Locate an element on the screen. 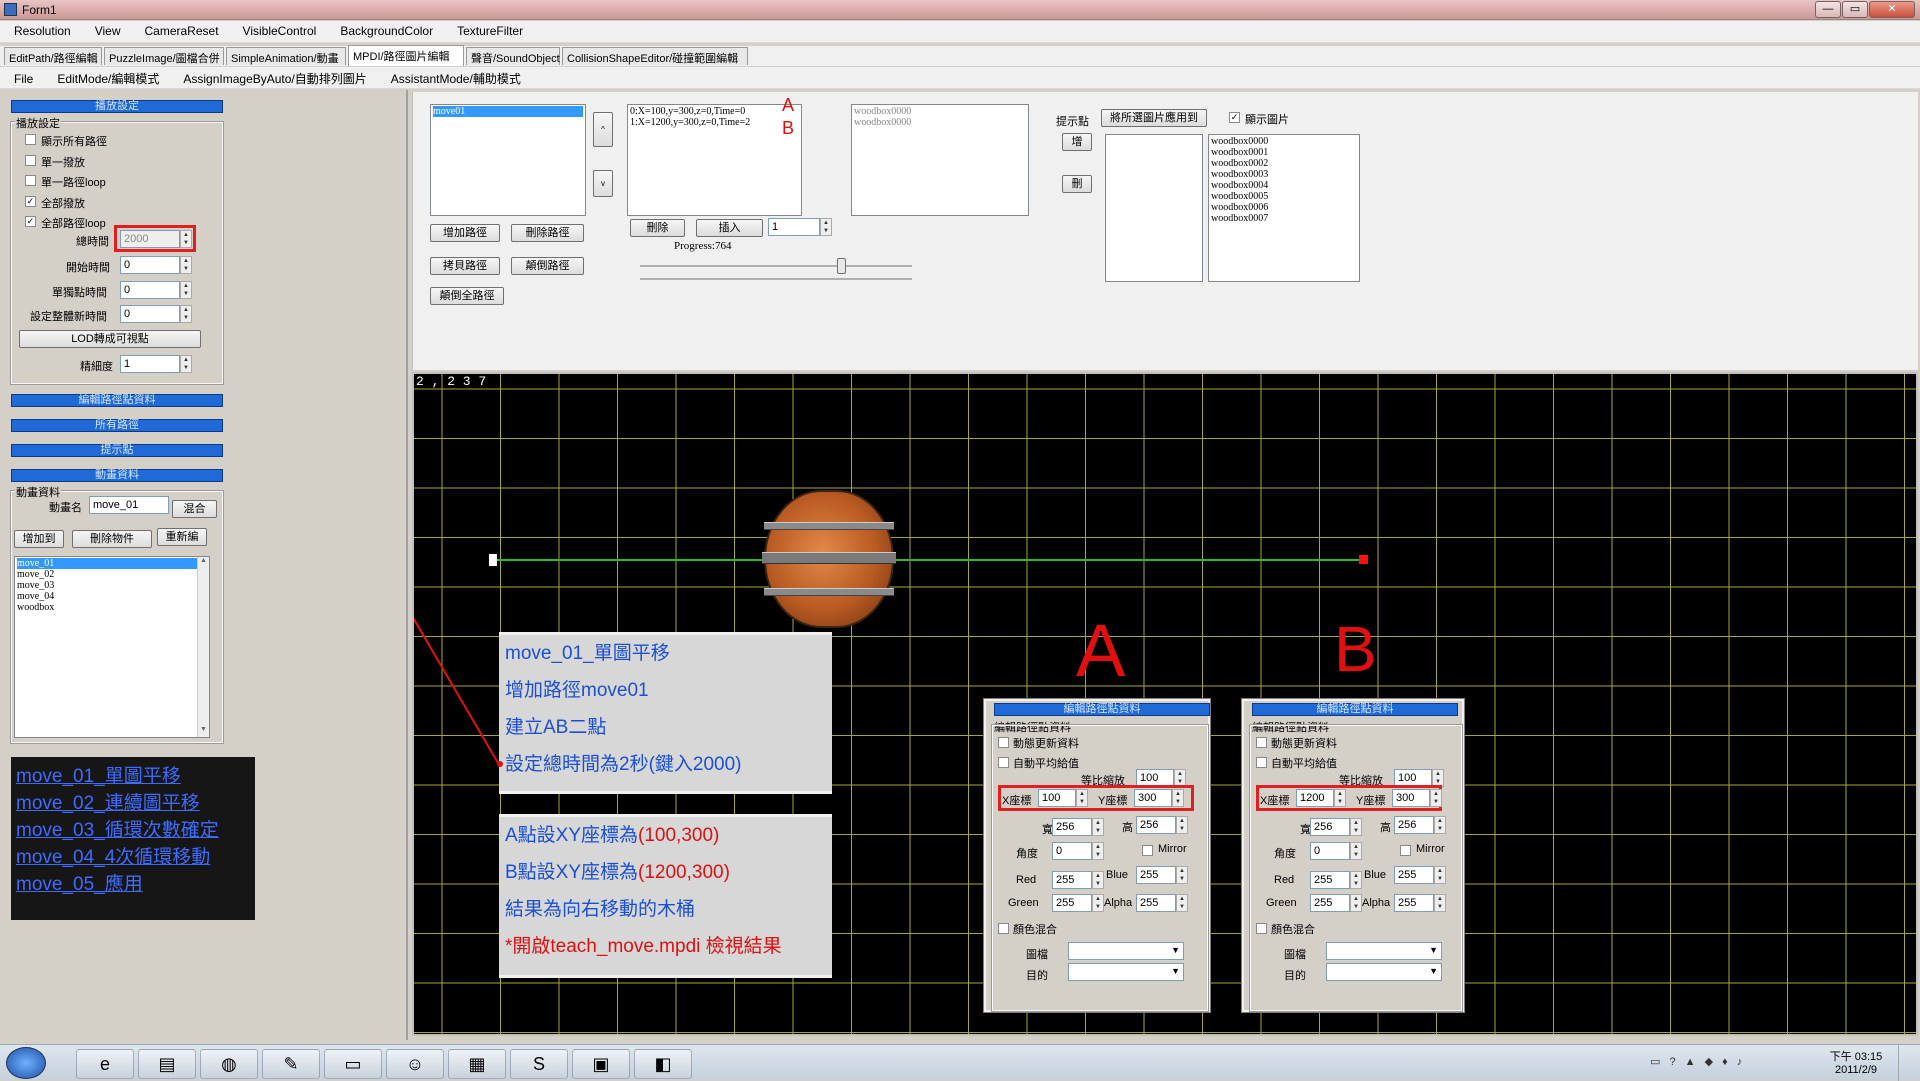 The width and height of the screenshot is (1920, 1081). x-input: 1200 is located at coordinates (1315, 798).